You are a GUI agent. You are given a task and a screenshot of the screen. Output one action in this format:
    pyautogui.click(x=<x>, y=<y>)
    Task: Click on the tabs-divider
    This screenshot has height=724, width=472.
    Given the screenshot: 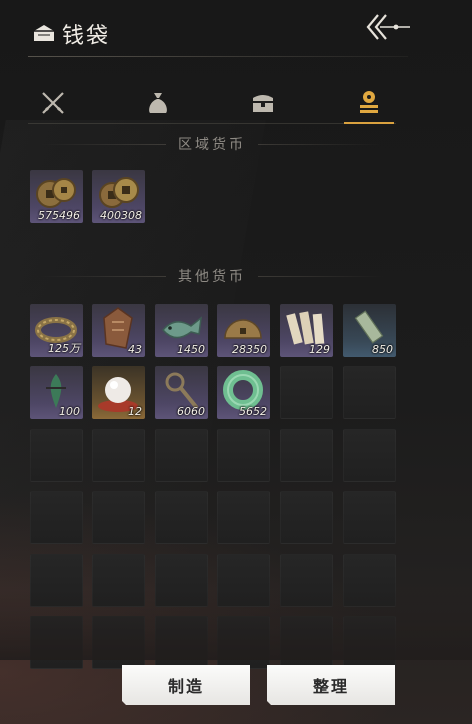 What is the action you would take?
    pyautogui.click(x=212, y=123)
    